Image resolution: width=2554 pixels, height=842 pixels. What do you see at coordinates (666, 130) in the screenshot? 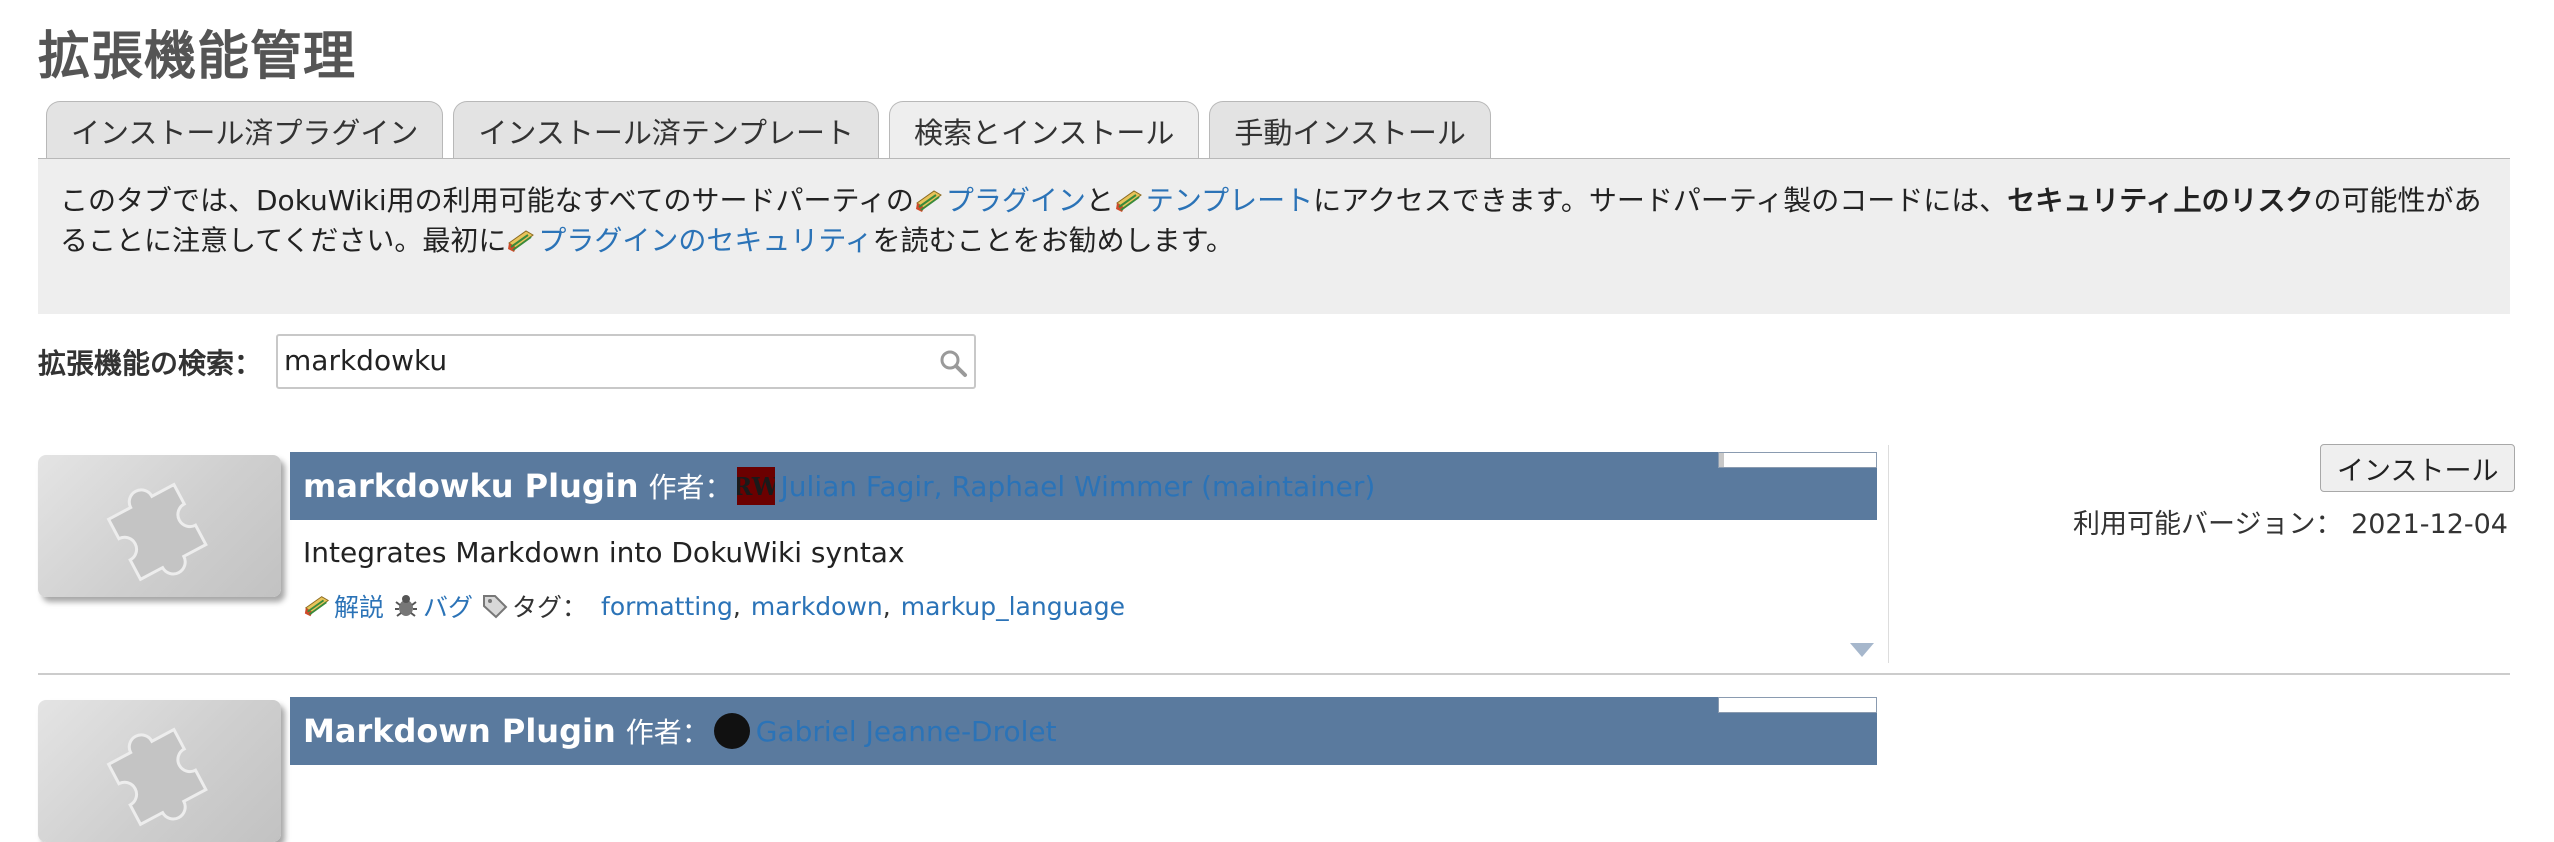
I see `tab-installed-templates: インストール済テンプレート` at bounding box center [666, 130].